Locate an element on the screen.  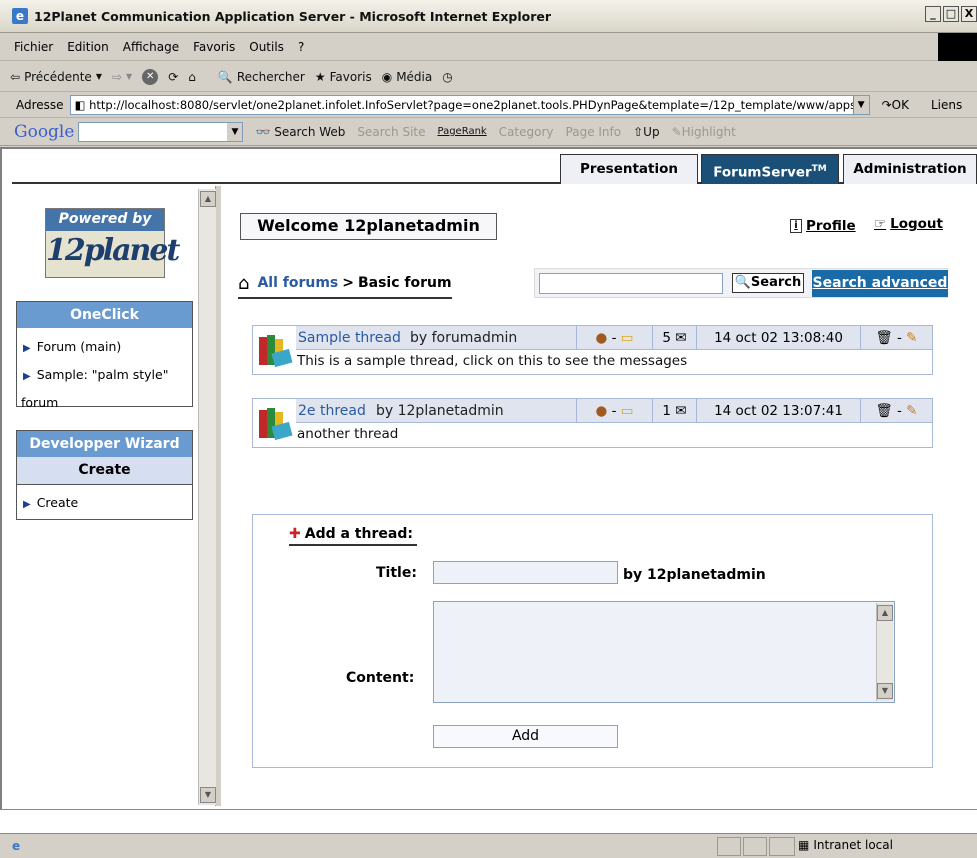
links-button: Liens is located at coordinates (946, 105).